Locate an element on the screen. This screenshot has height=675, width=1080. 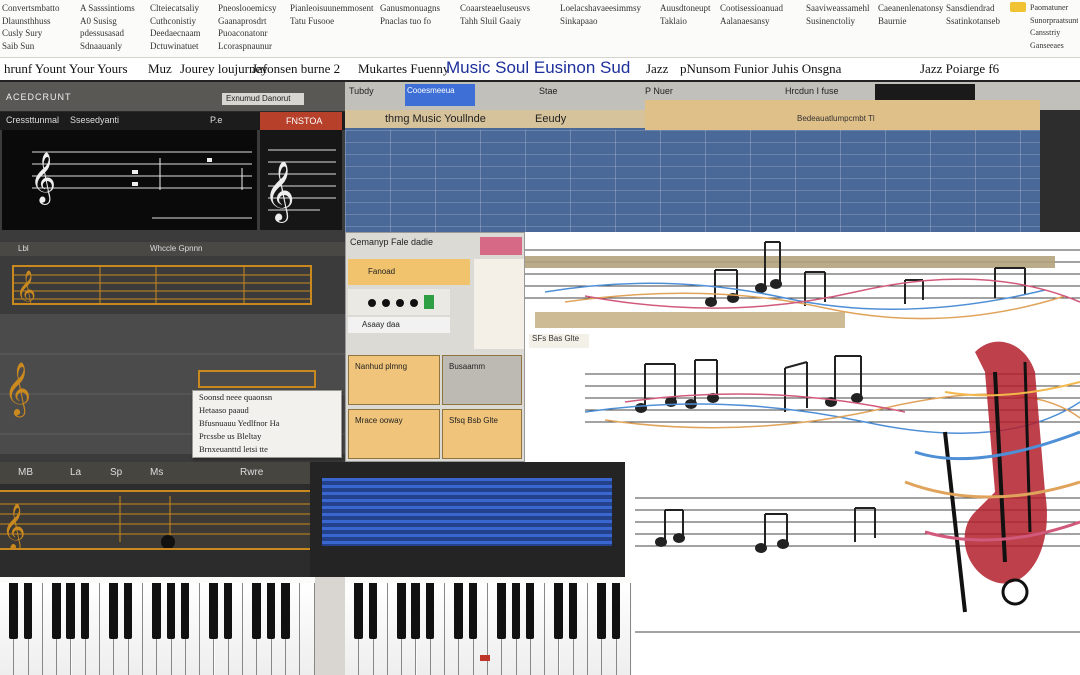
preset-card: Busaamm is located at coordinates (482, 380).